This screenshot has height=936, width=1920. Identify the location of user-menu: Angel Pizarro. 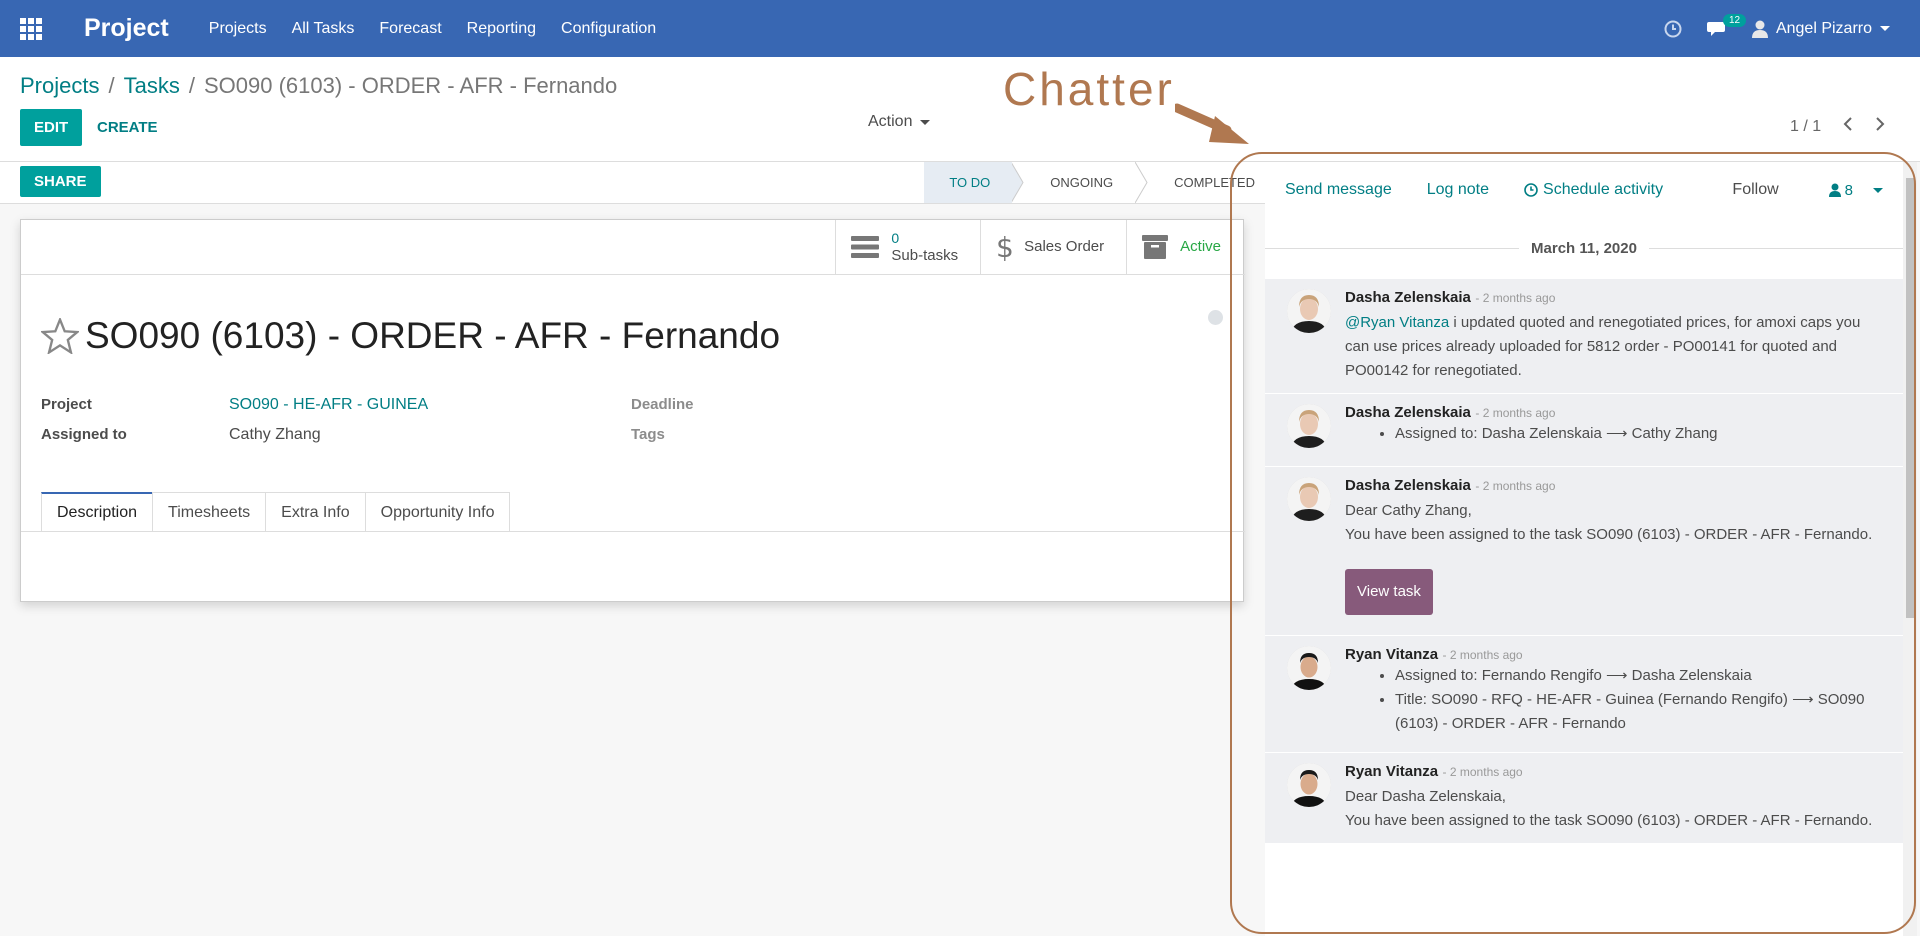
(1820, 28).